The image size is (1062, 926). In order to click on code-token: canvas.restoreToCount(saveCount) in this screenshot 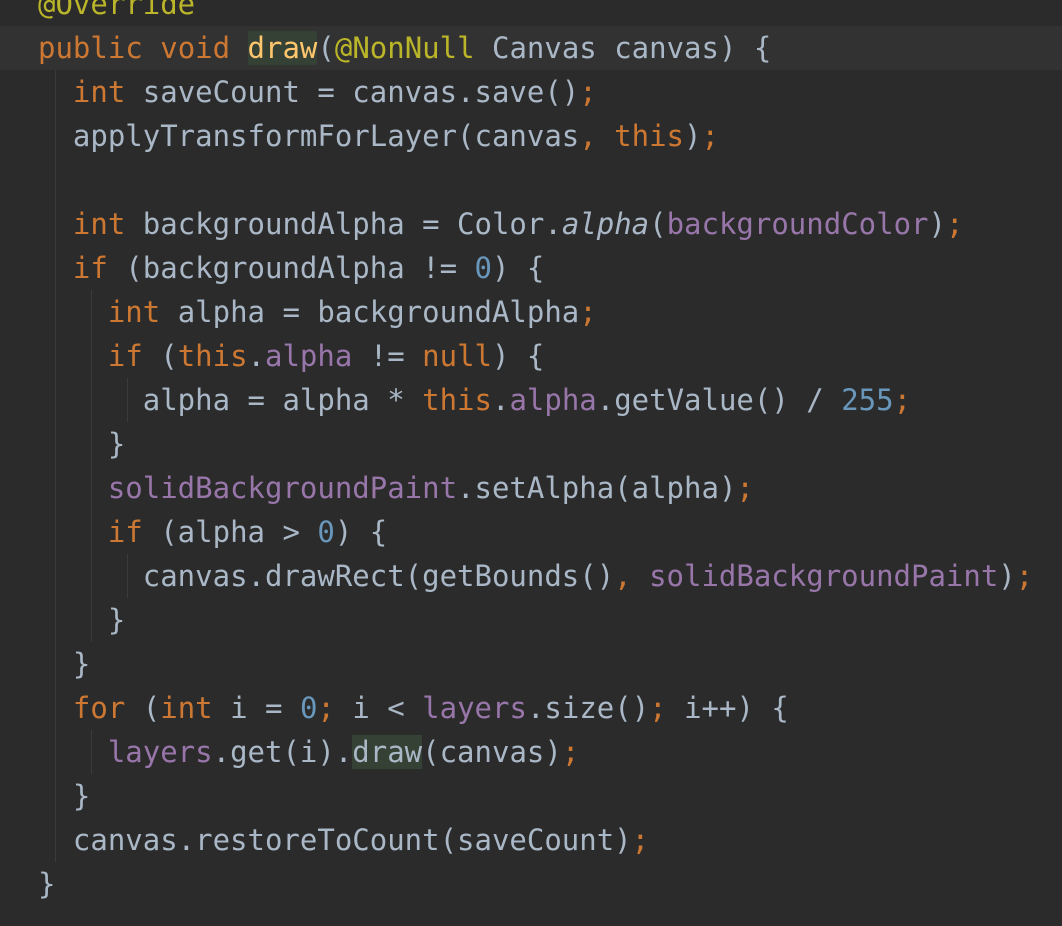, I will do `click(352, 840)`.